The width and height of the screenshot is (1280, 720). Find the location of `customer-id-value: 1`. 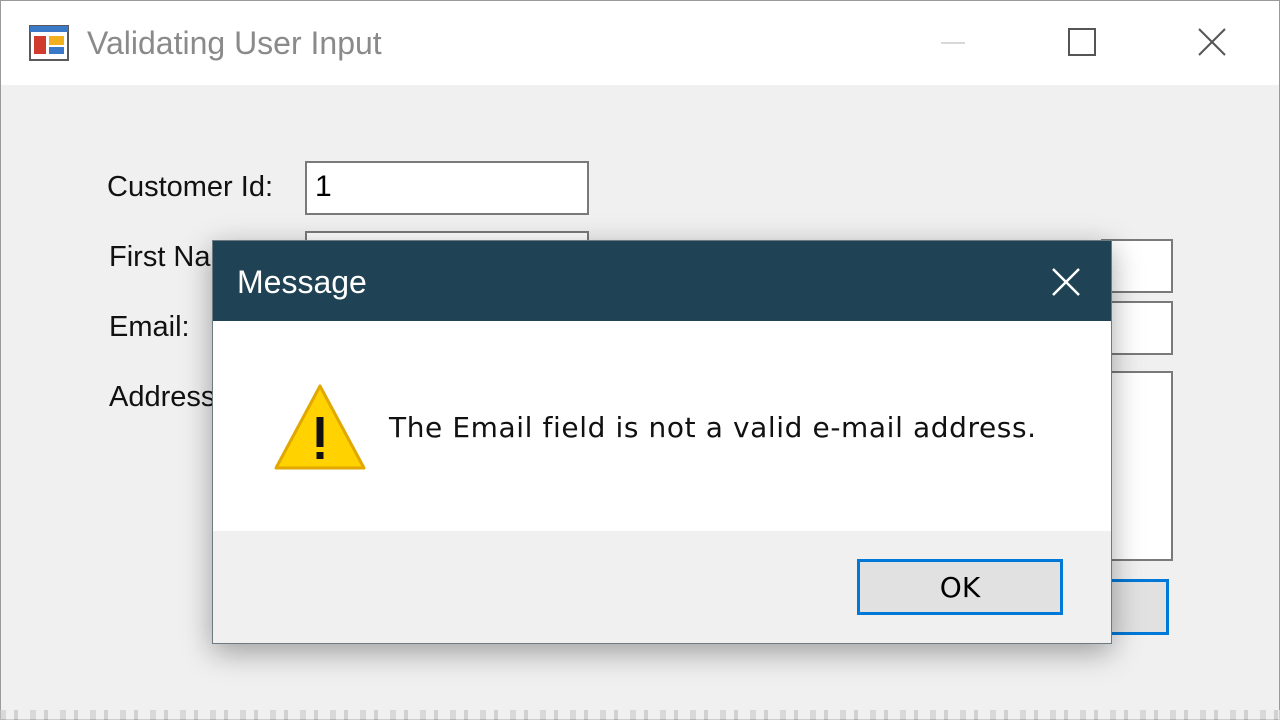

customer-id-value: 1 is located at coordinates (323, 186).